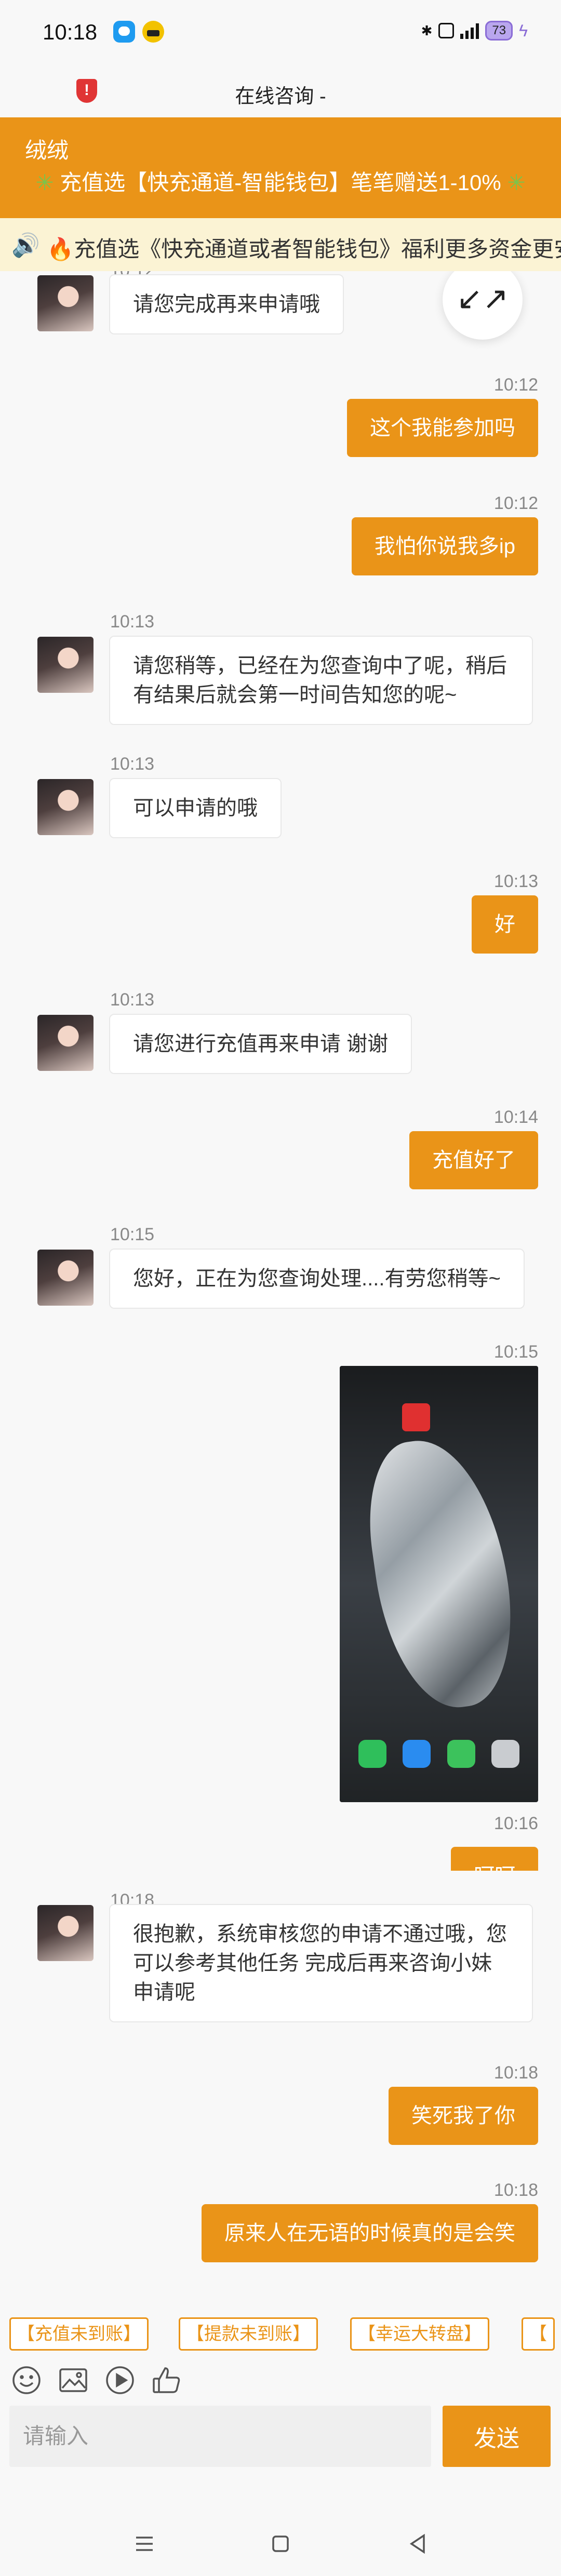 The height and width of the screenshot is (2576, 561). I want to click on promo-text: 充值选【快充通道-智能钱包】笔笔赠送1-10%, so click(280, 182).